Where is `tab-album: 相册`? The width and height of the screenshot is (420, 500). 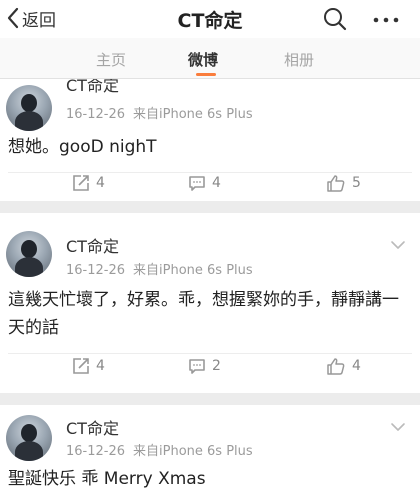 tab-album: 相册 is located at coordinates (299, 59).